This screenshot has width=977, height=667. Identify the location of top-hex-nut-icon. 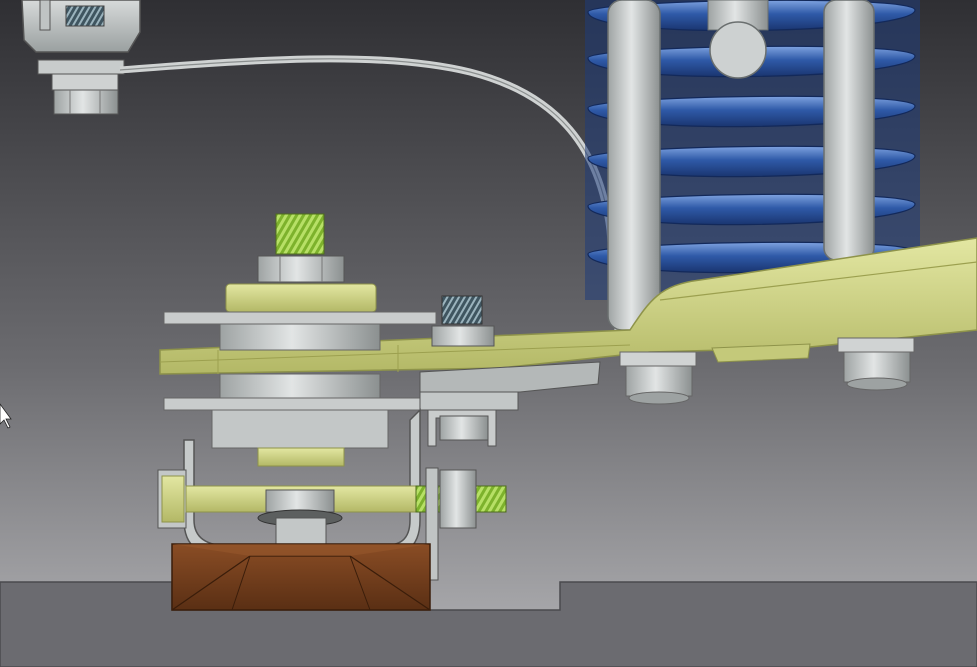
(301, 269).